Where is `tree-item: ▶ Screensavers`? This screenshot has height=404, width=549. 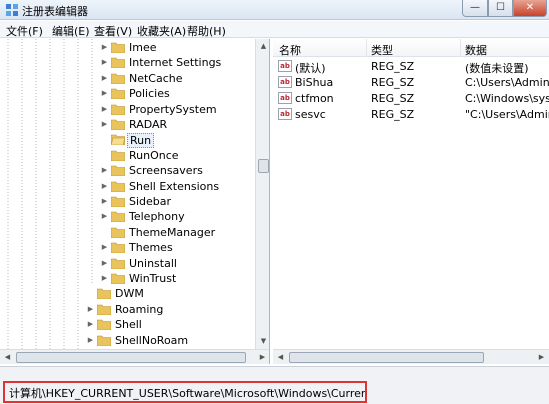 tree-item: ▶ Screensavers is located at coordinates (127, 171).